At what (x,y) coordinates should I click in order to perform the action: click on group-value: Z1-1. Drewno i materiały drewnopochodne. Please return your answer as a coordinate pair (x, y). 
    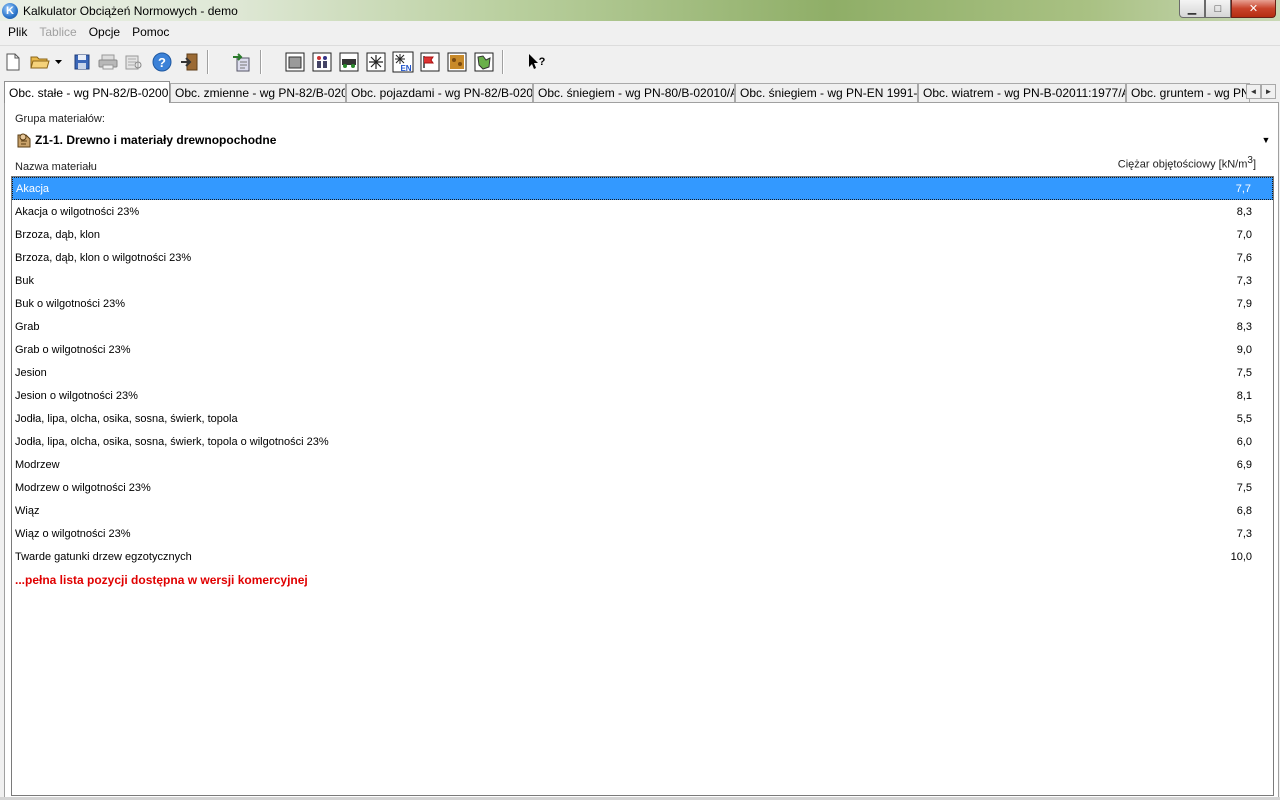
    Looking at the image, I should click on (156, 140).